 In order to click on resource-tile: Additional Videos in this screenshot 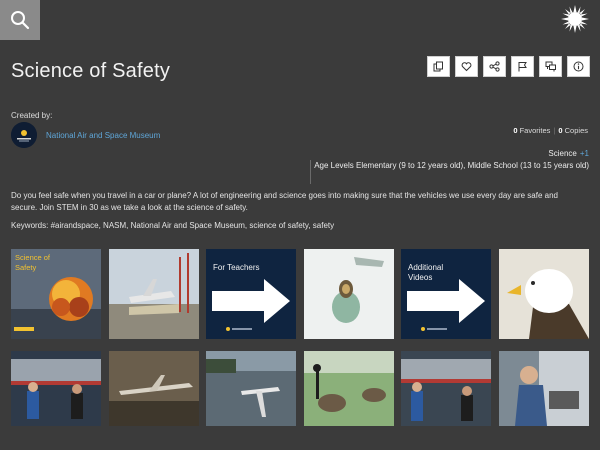, I will do `click(446, 294)`.